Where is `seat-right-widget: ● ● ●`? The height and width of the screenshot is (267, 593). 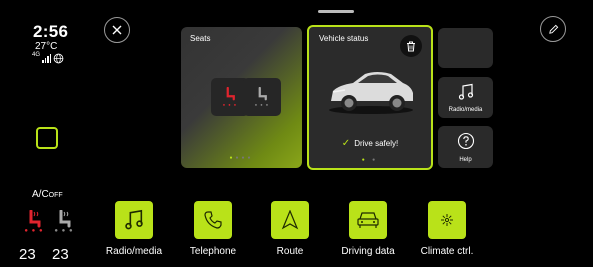
seat-right-widget: ● ● ● is located at coordinates (262, 97).